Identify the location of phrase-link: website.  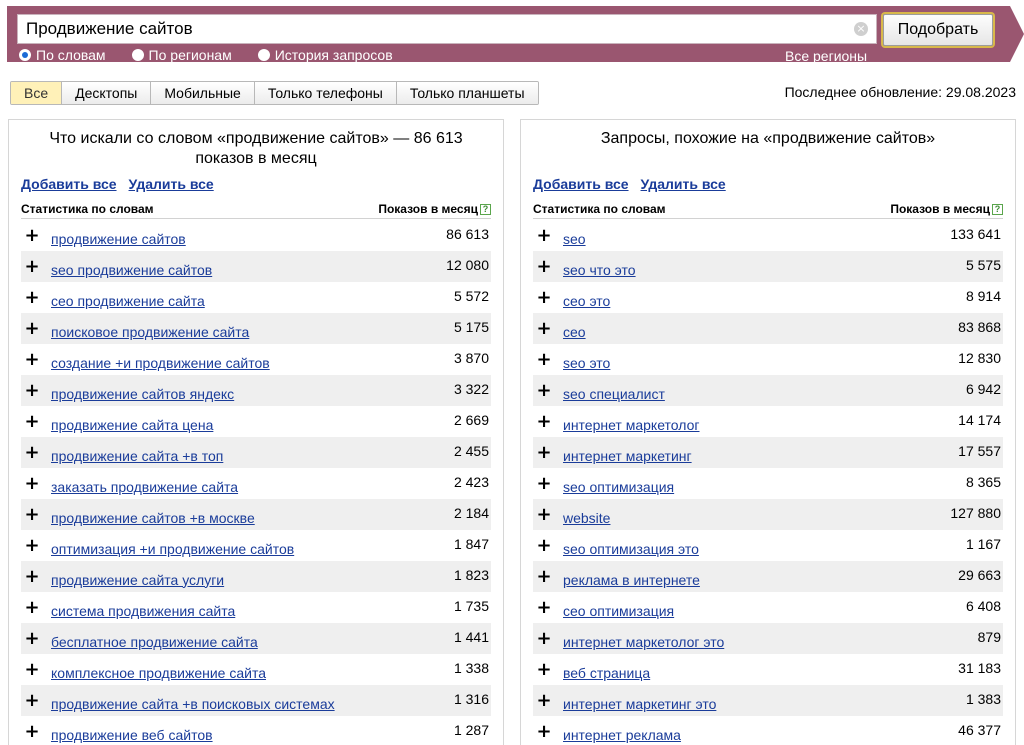
(586, 518).